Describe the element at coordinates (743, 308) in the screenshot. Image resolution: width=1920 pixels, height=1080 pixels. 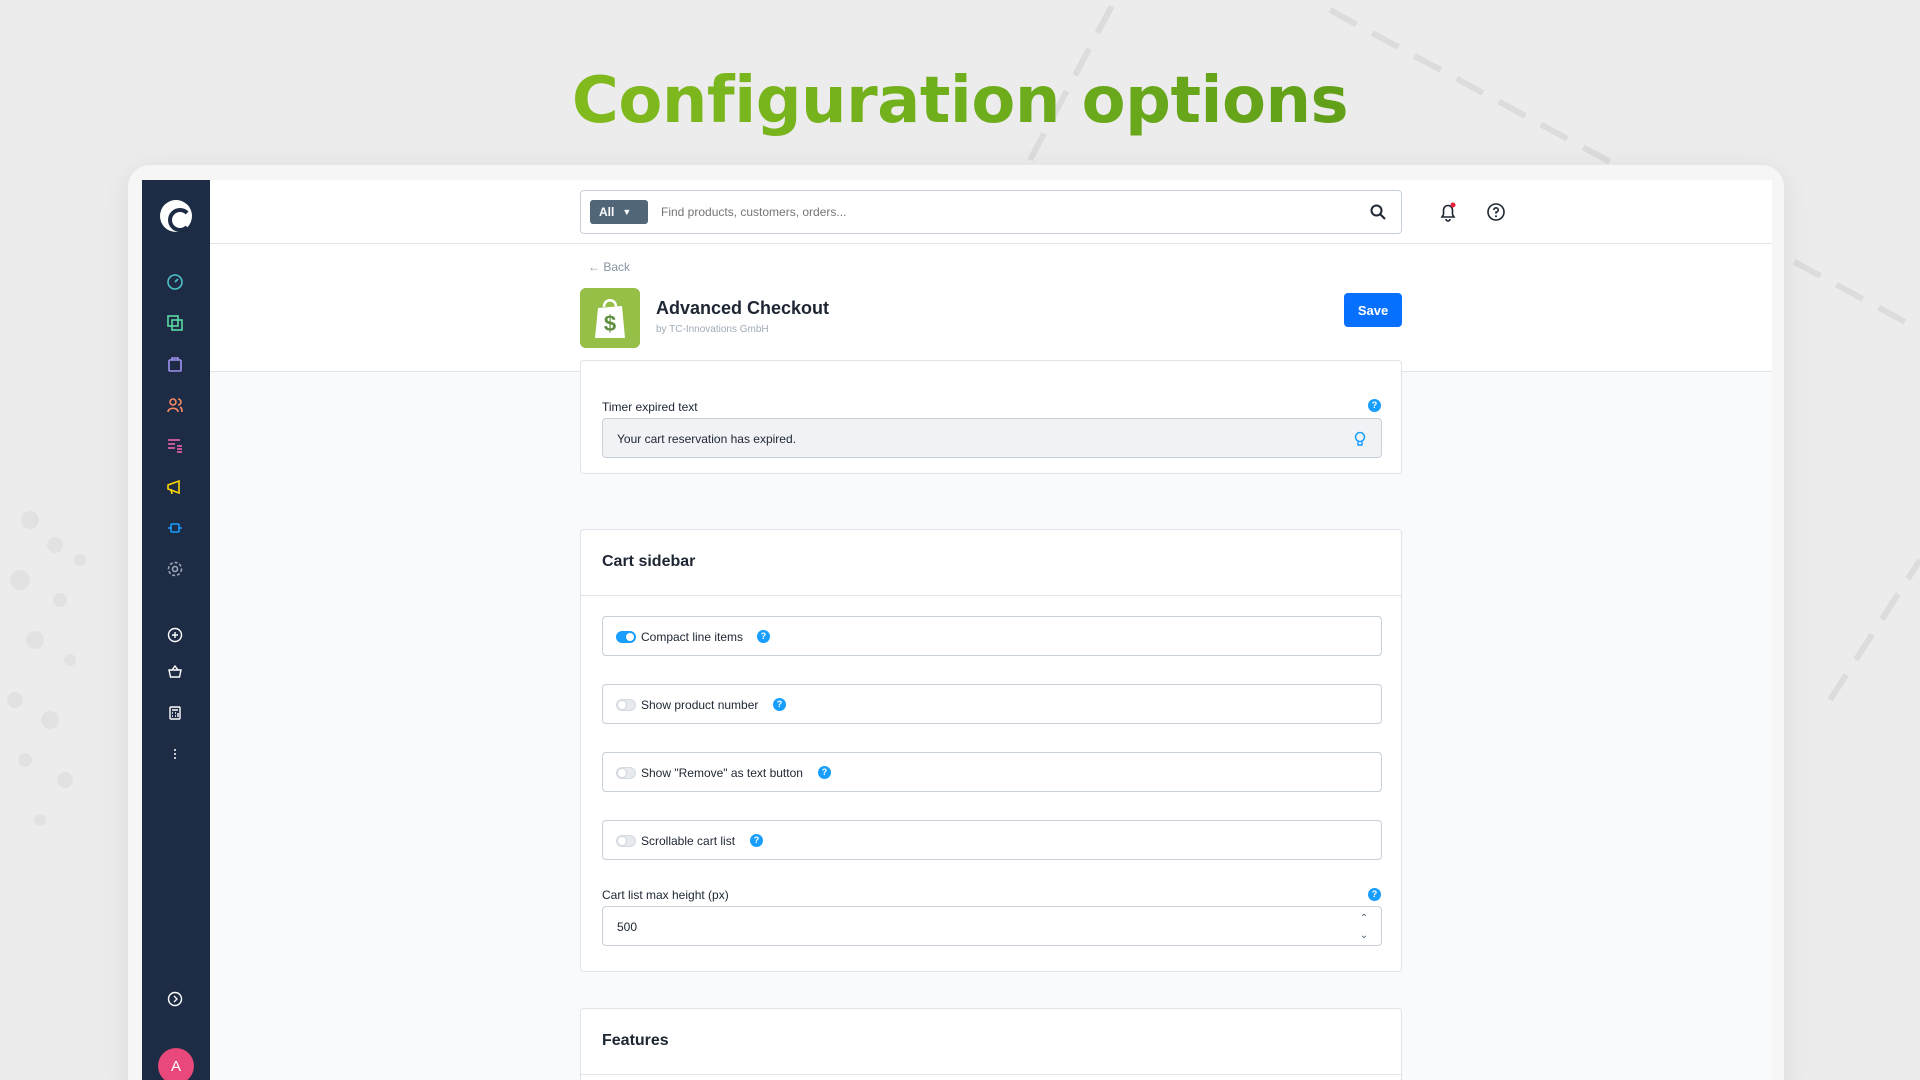
I see `page-title: Advanced Checkout` at that location.